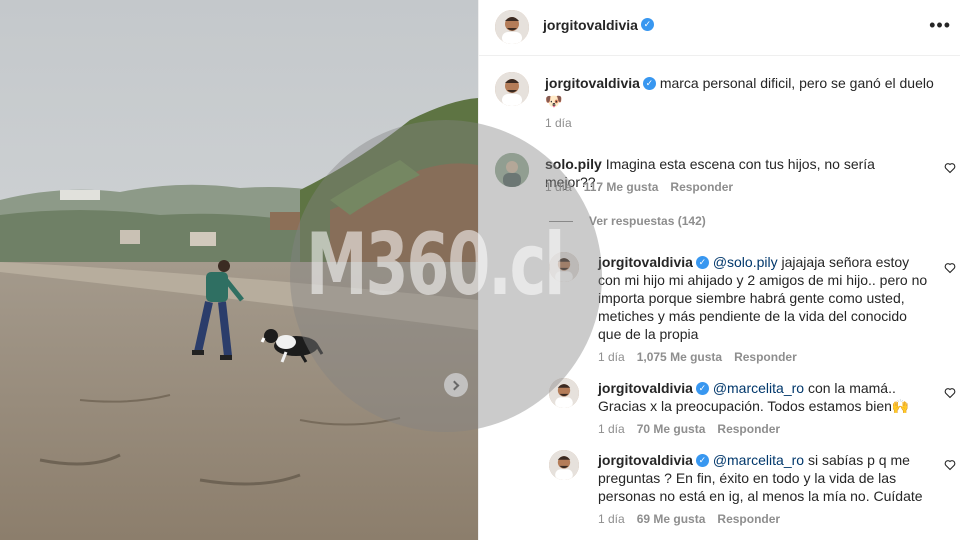 The image size is (960, 540). I want to click on reply-meta: 1 día 70 Me gusta Responder, so click(689, 429).